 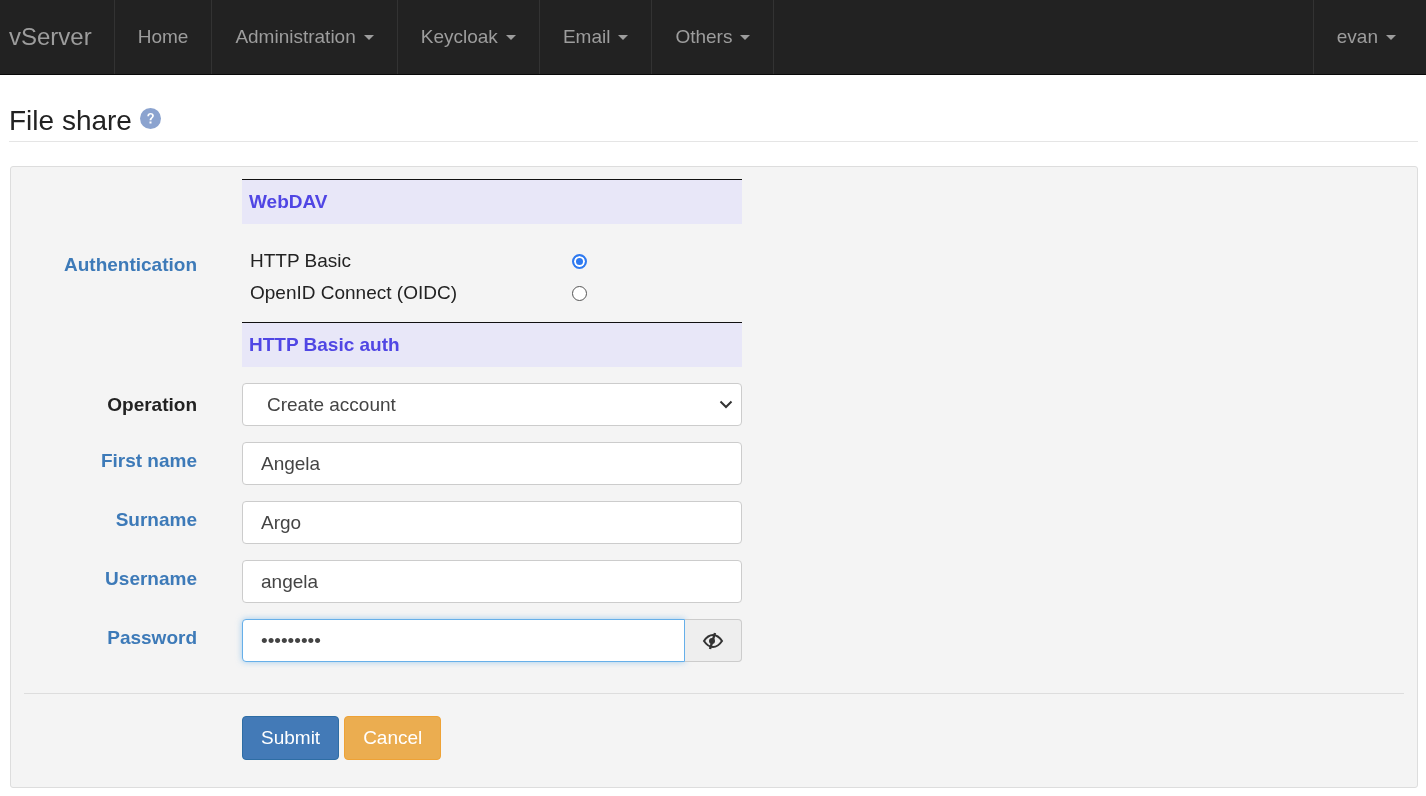 What do you see at coordinates (305, 37) in the screenshot?
I see `nav-link: Administration` at bounding box center [305, 37].